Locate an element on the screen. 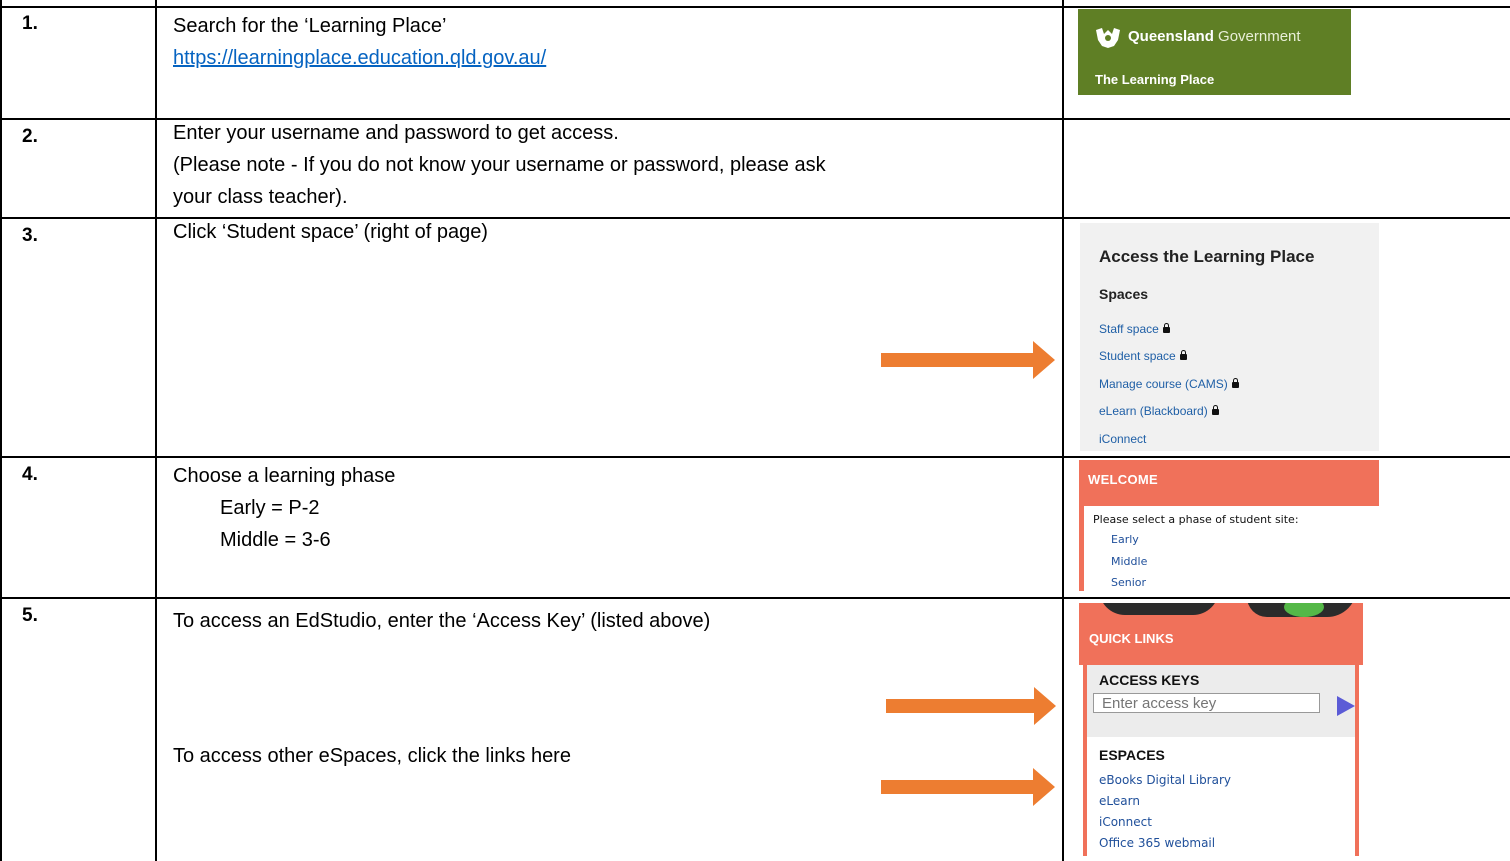 The height and width of the screenshot is (861, 1510). staff-space-label: Staff space is located at coordinates (1129, 329).